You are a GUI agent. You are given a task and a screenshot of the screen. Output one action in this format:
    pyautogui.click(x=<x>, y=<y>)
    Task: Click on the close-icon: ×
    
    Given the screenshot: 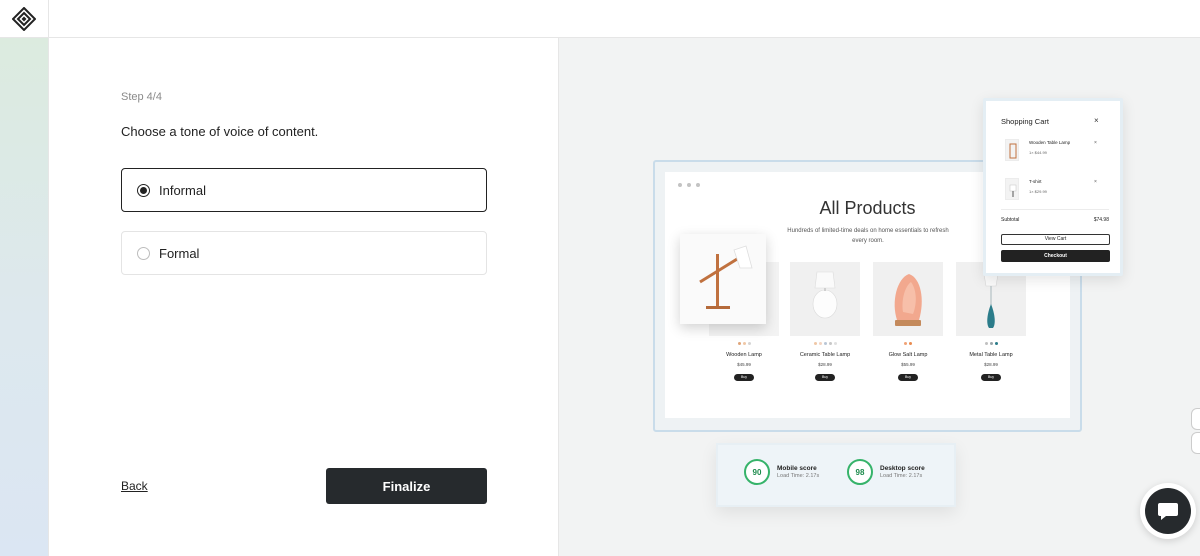 What is the action you would take?
    pyautogui.click(x=1096, y=120)
    